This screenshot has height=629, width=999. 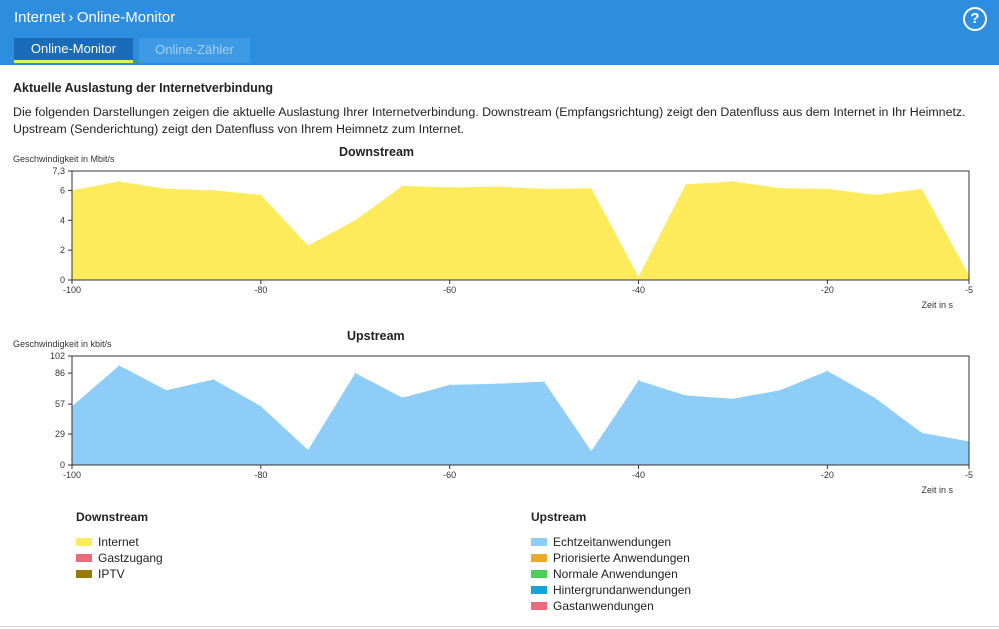 What do you see at coordinates (603, 606) in the screenshot?
I see `legend-label: Gastanwendungen` at bounding box center [603, 606].